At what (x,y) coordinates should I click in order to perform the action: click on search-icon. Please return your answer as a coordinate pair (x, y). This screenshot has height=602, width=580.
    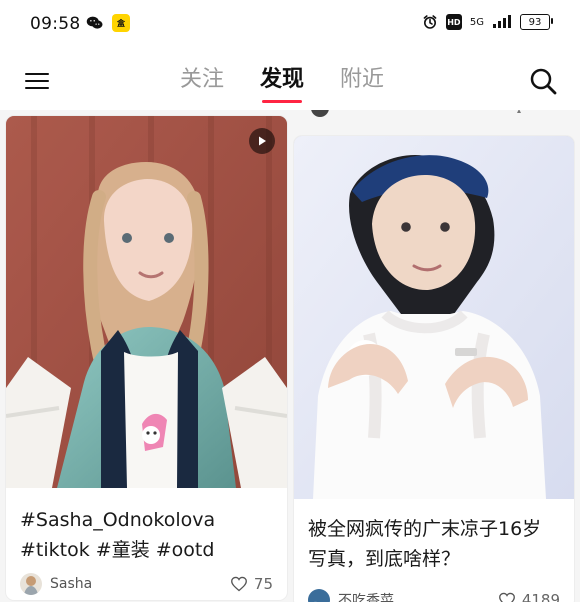
    Looking at the image, I should click on (543, 81).